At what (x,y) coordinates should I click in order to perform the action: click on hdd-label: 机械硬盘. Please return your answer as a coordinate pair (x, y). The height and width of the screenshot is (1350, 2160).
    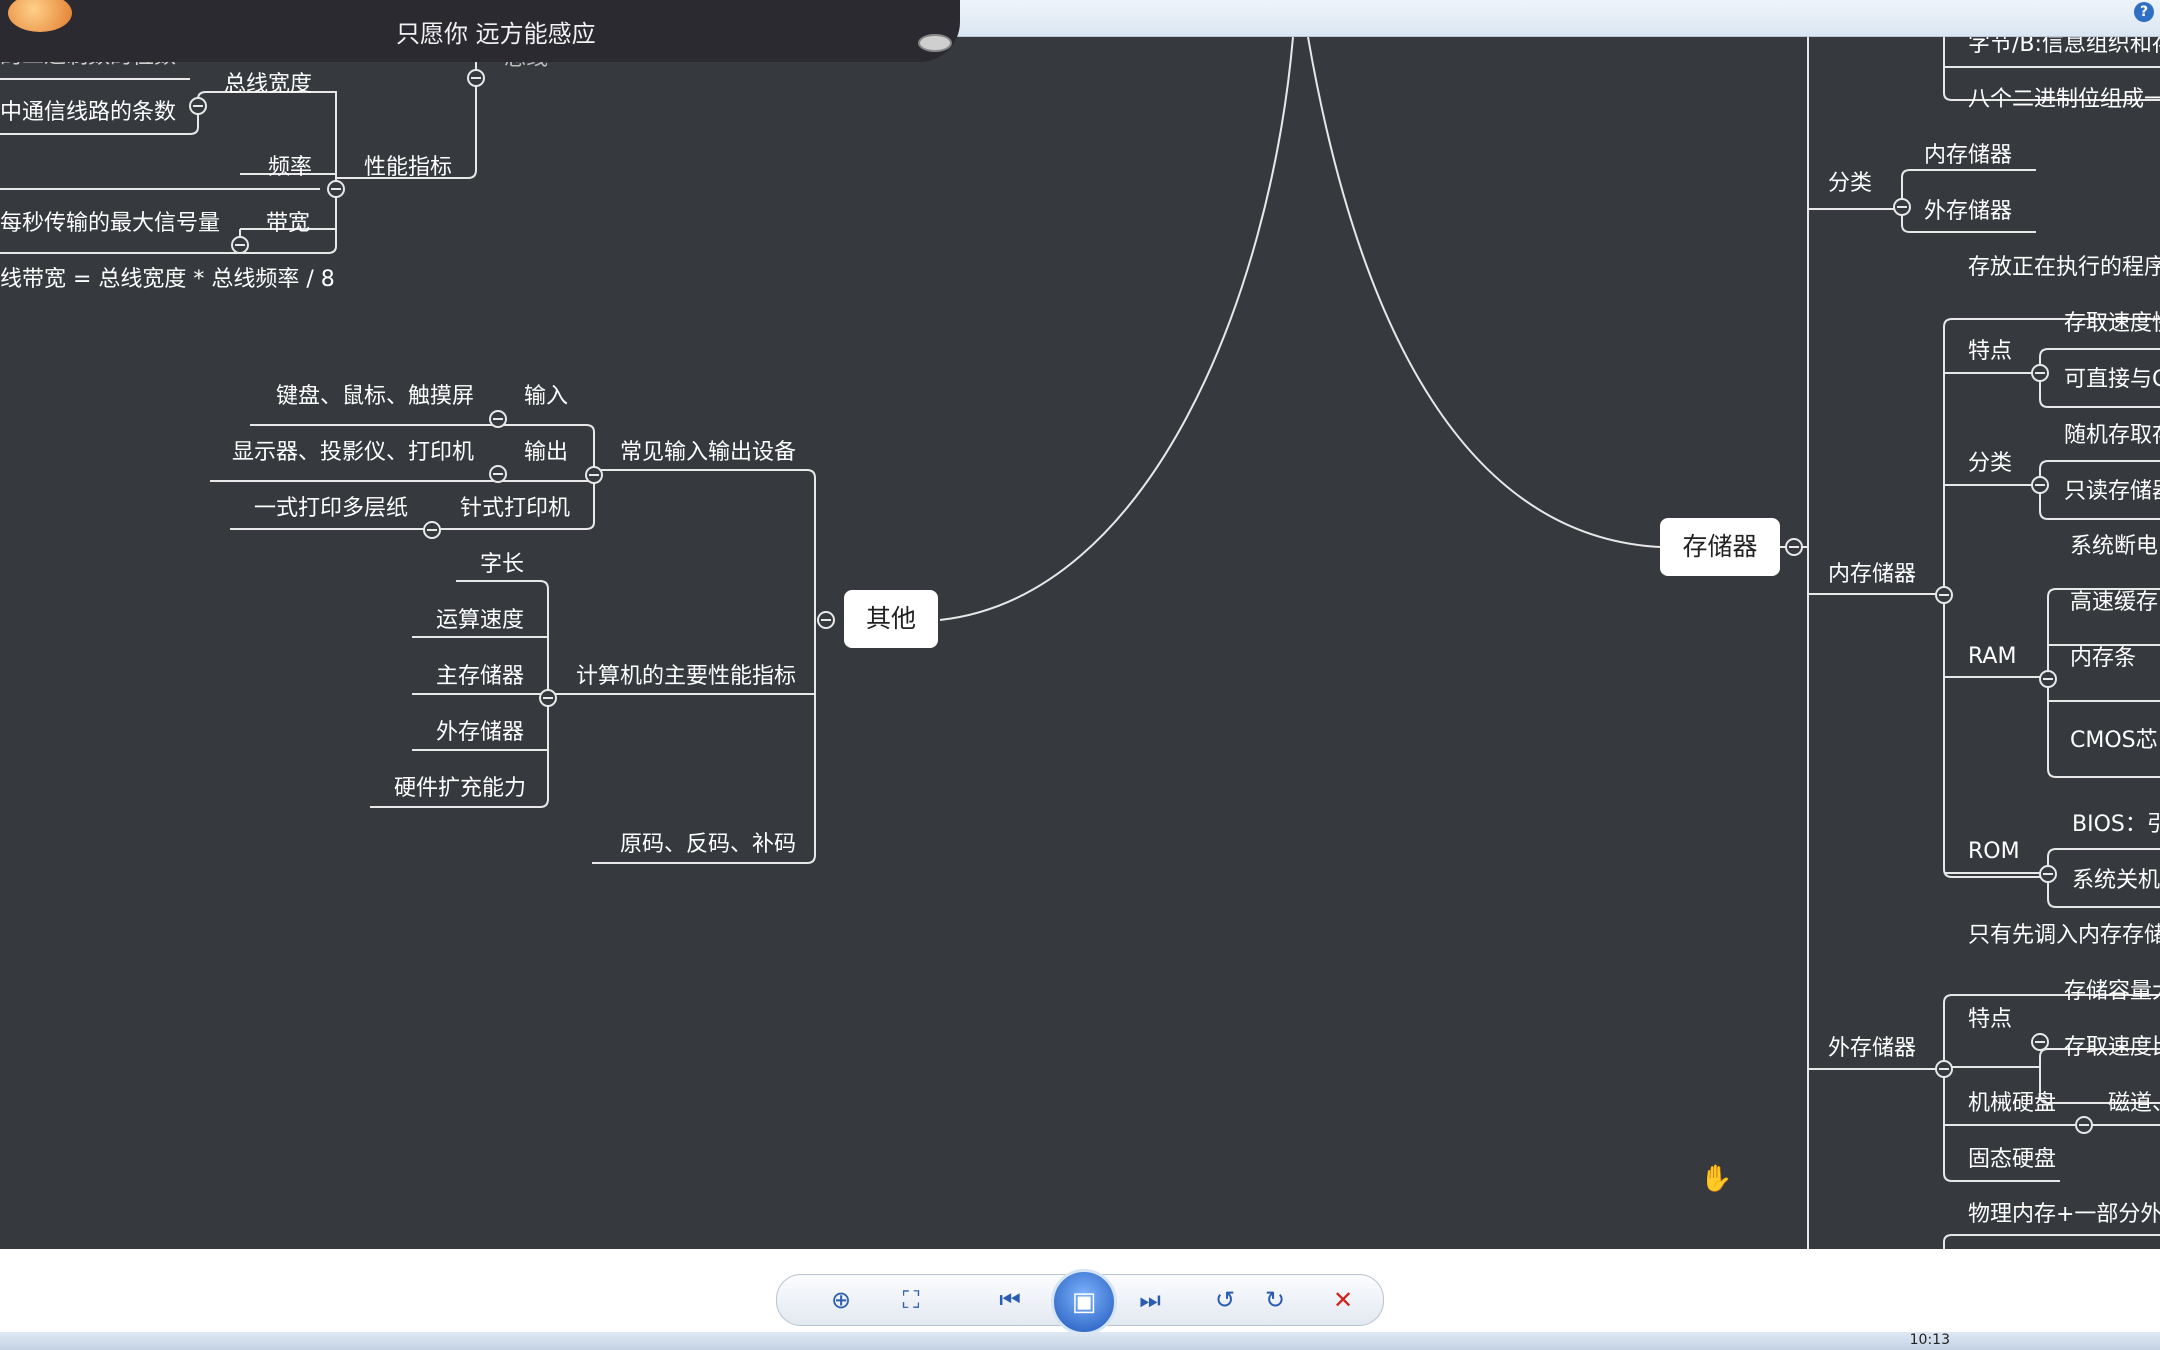
    Looking at the image, I should click on (2012, 1104).